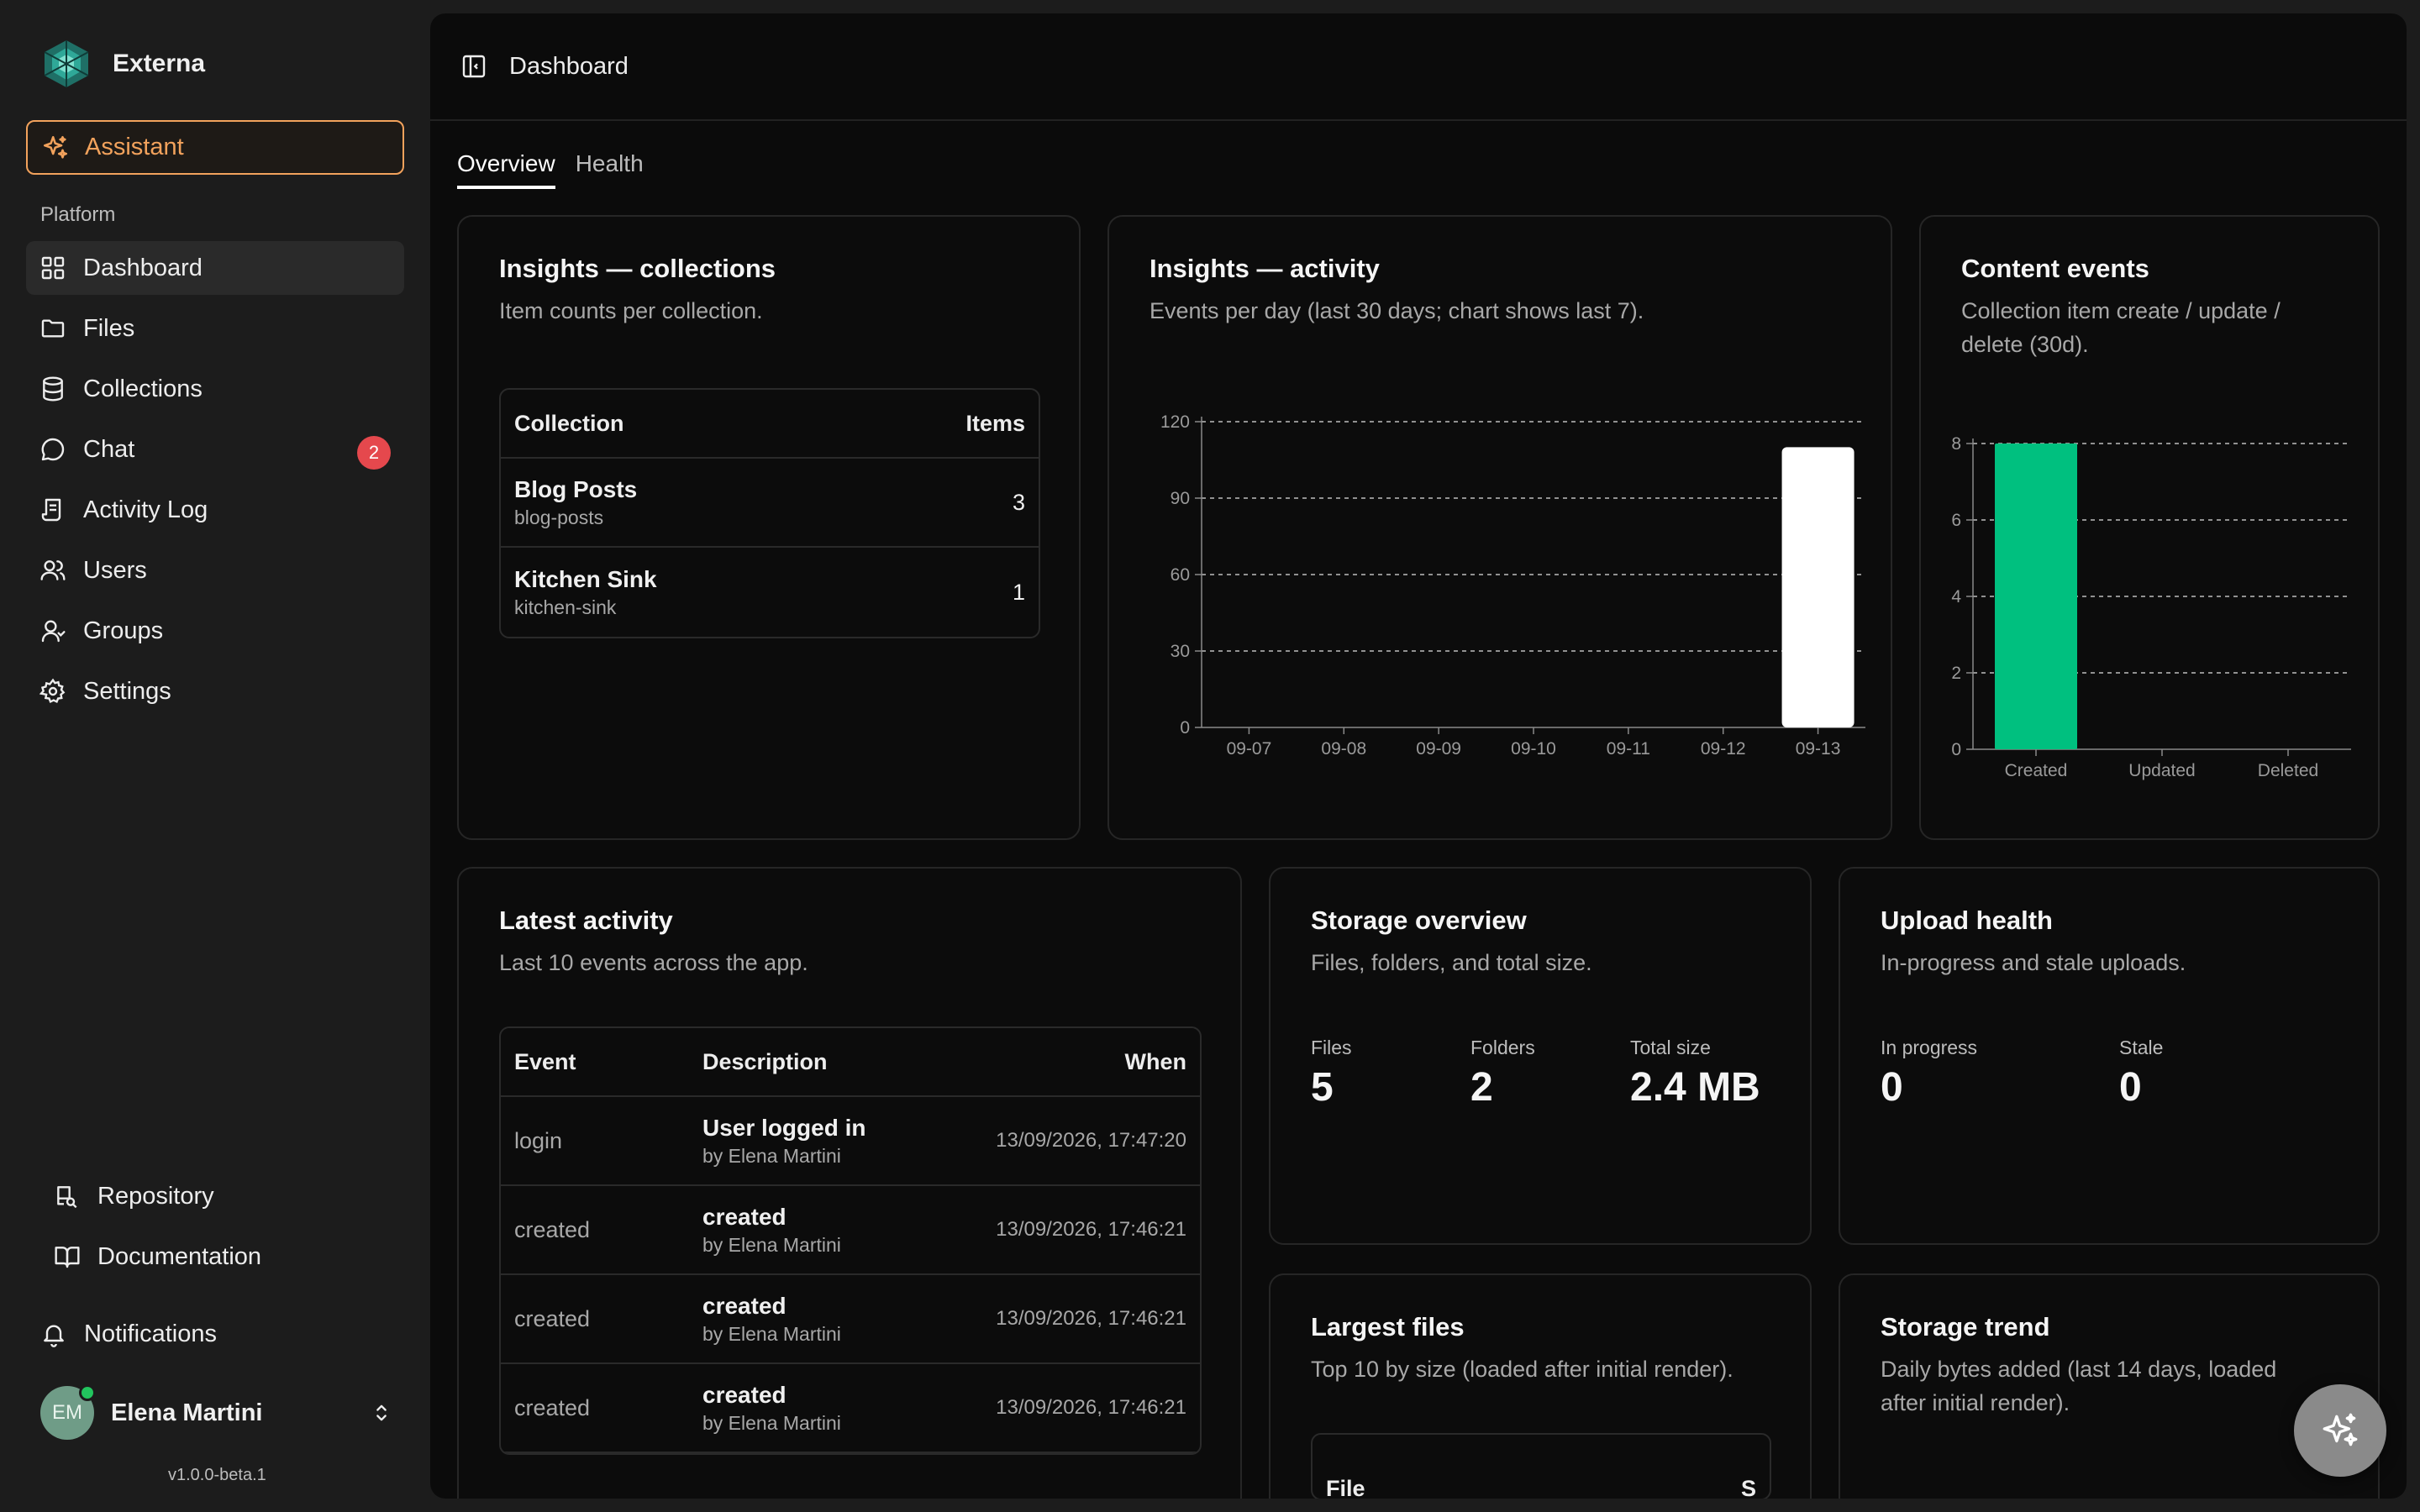 This screenshot has height=1512, width=2420. Describe the element at coordinates (143, 388) in the screenshot. I see `sidebar-item-label: Collections` at that location.